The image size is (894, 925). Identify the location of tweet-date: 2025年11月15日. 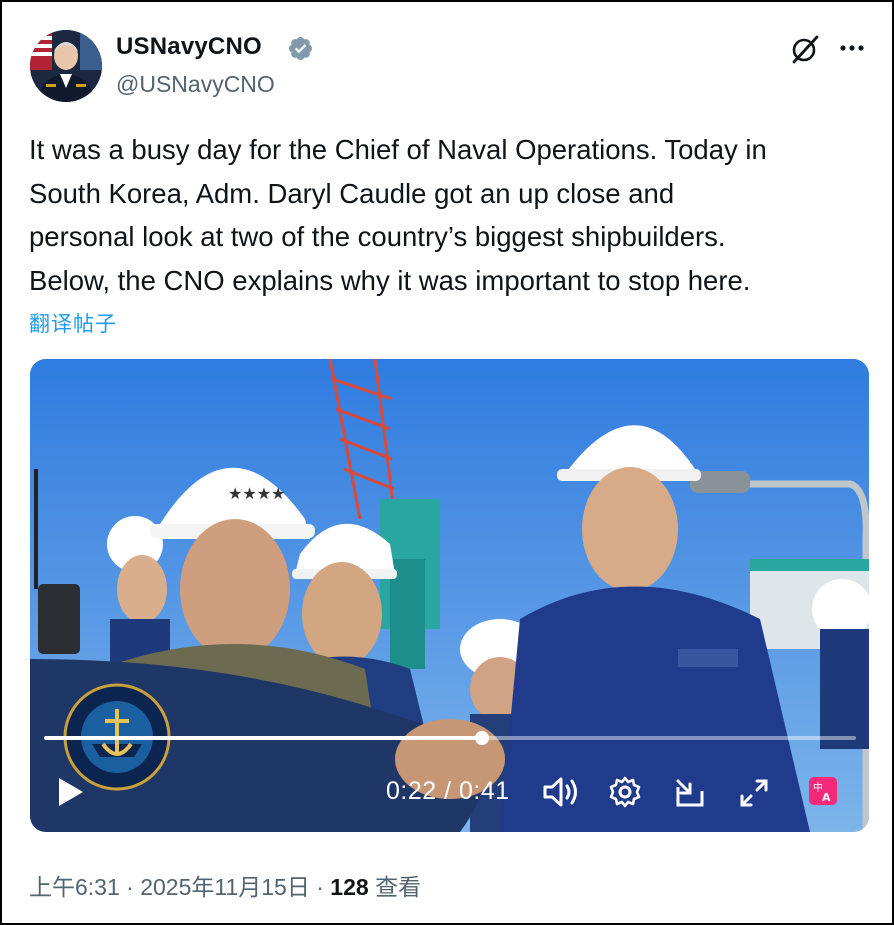
(225, 887).